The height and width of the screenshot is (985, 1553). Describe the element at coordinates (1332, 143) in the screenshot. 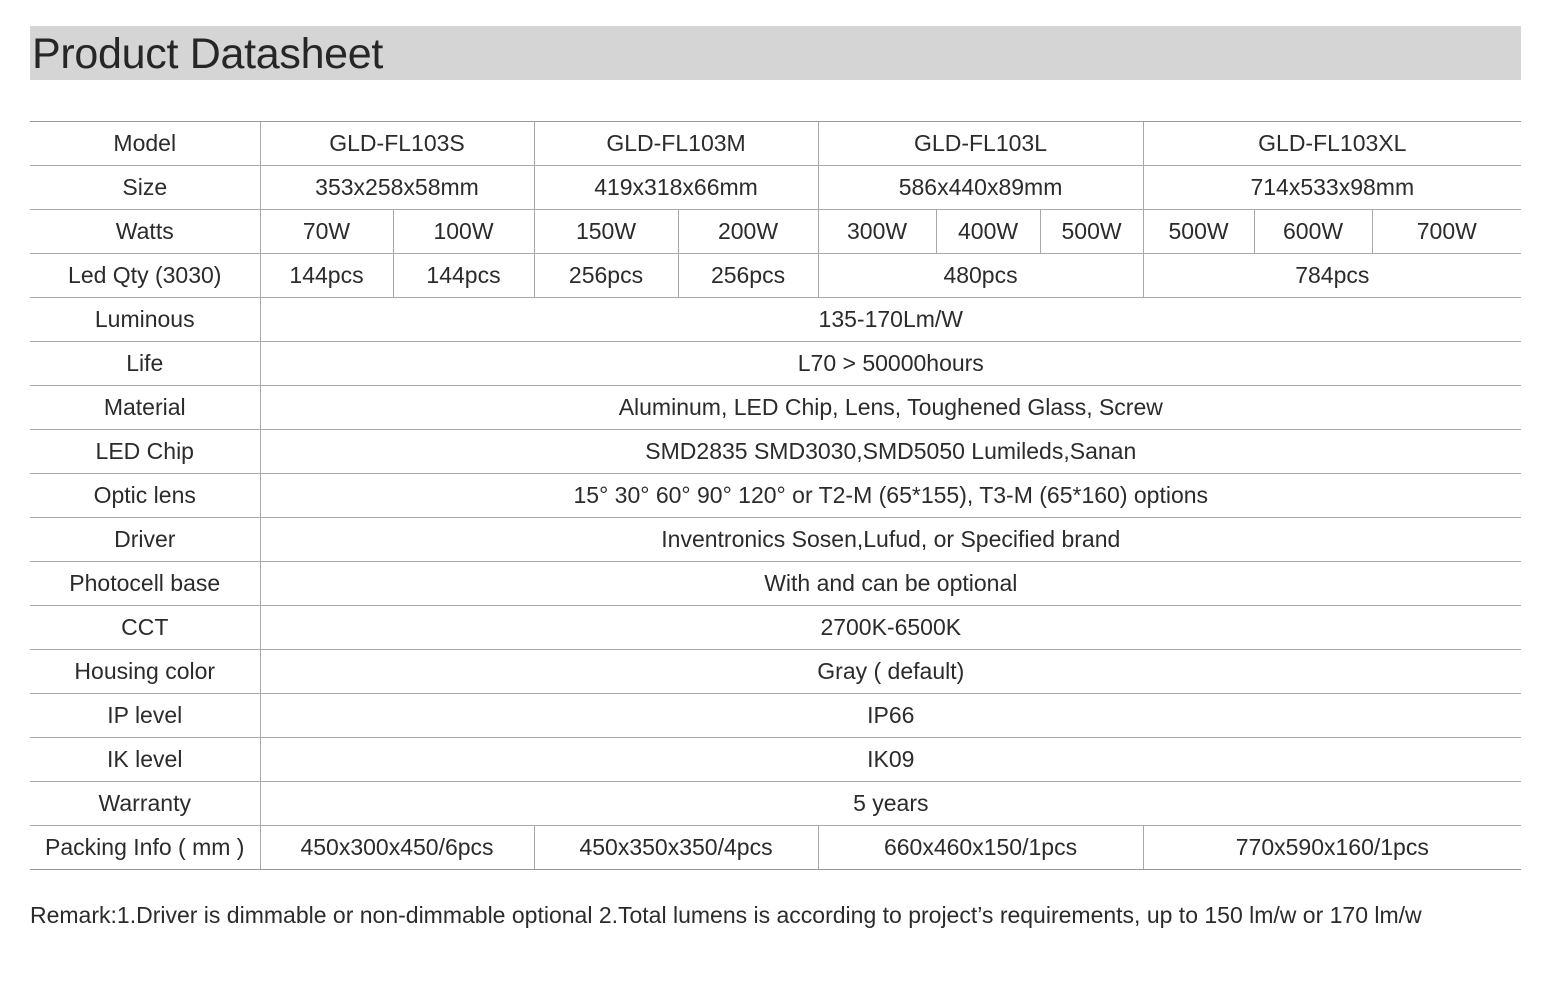

I see `model-cell: GLD-FL103XL` at that location.